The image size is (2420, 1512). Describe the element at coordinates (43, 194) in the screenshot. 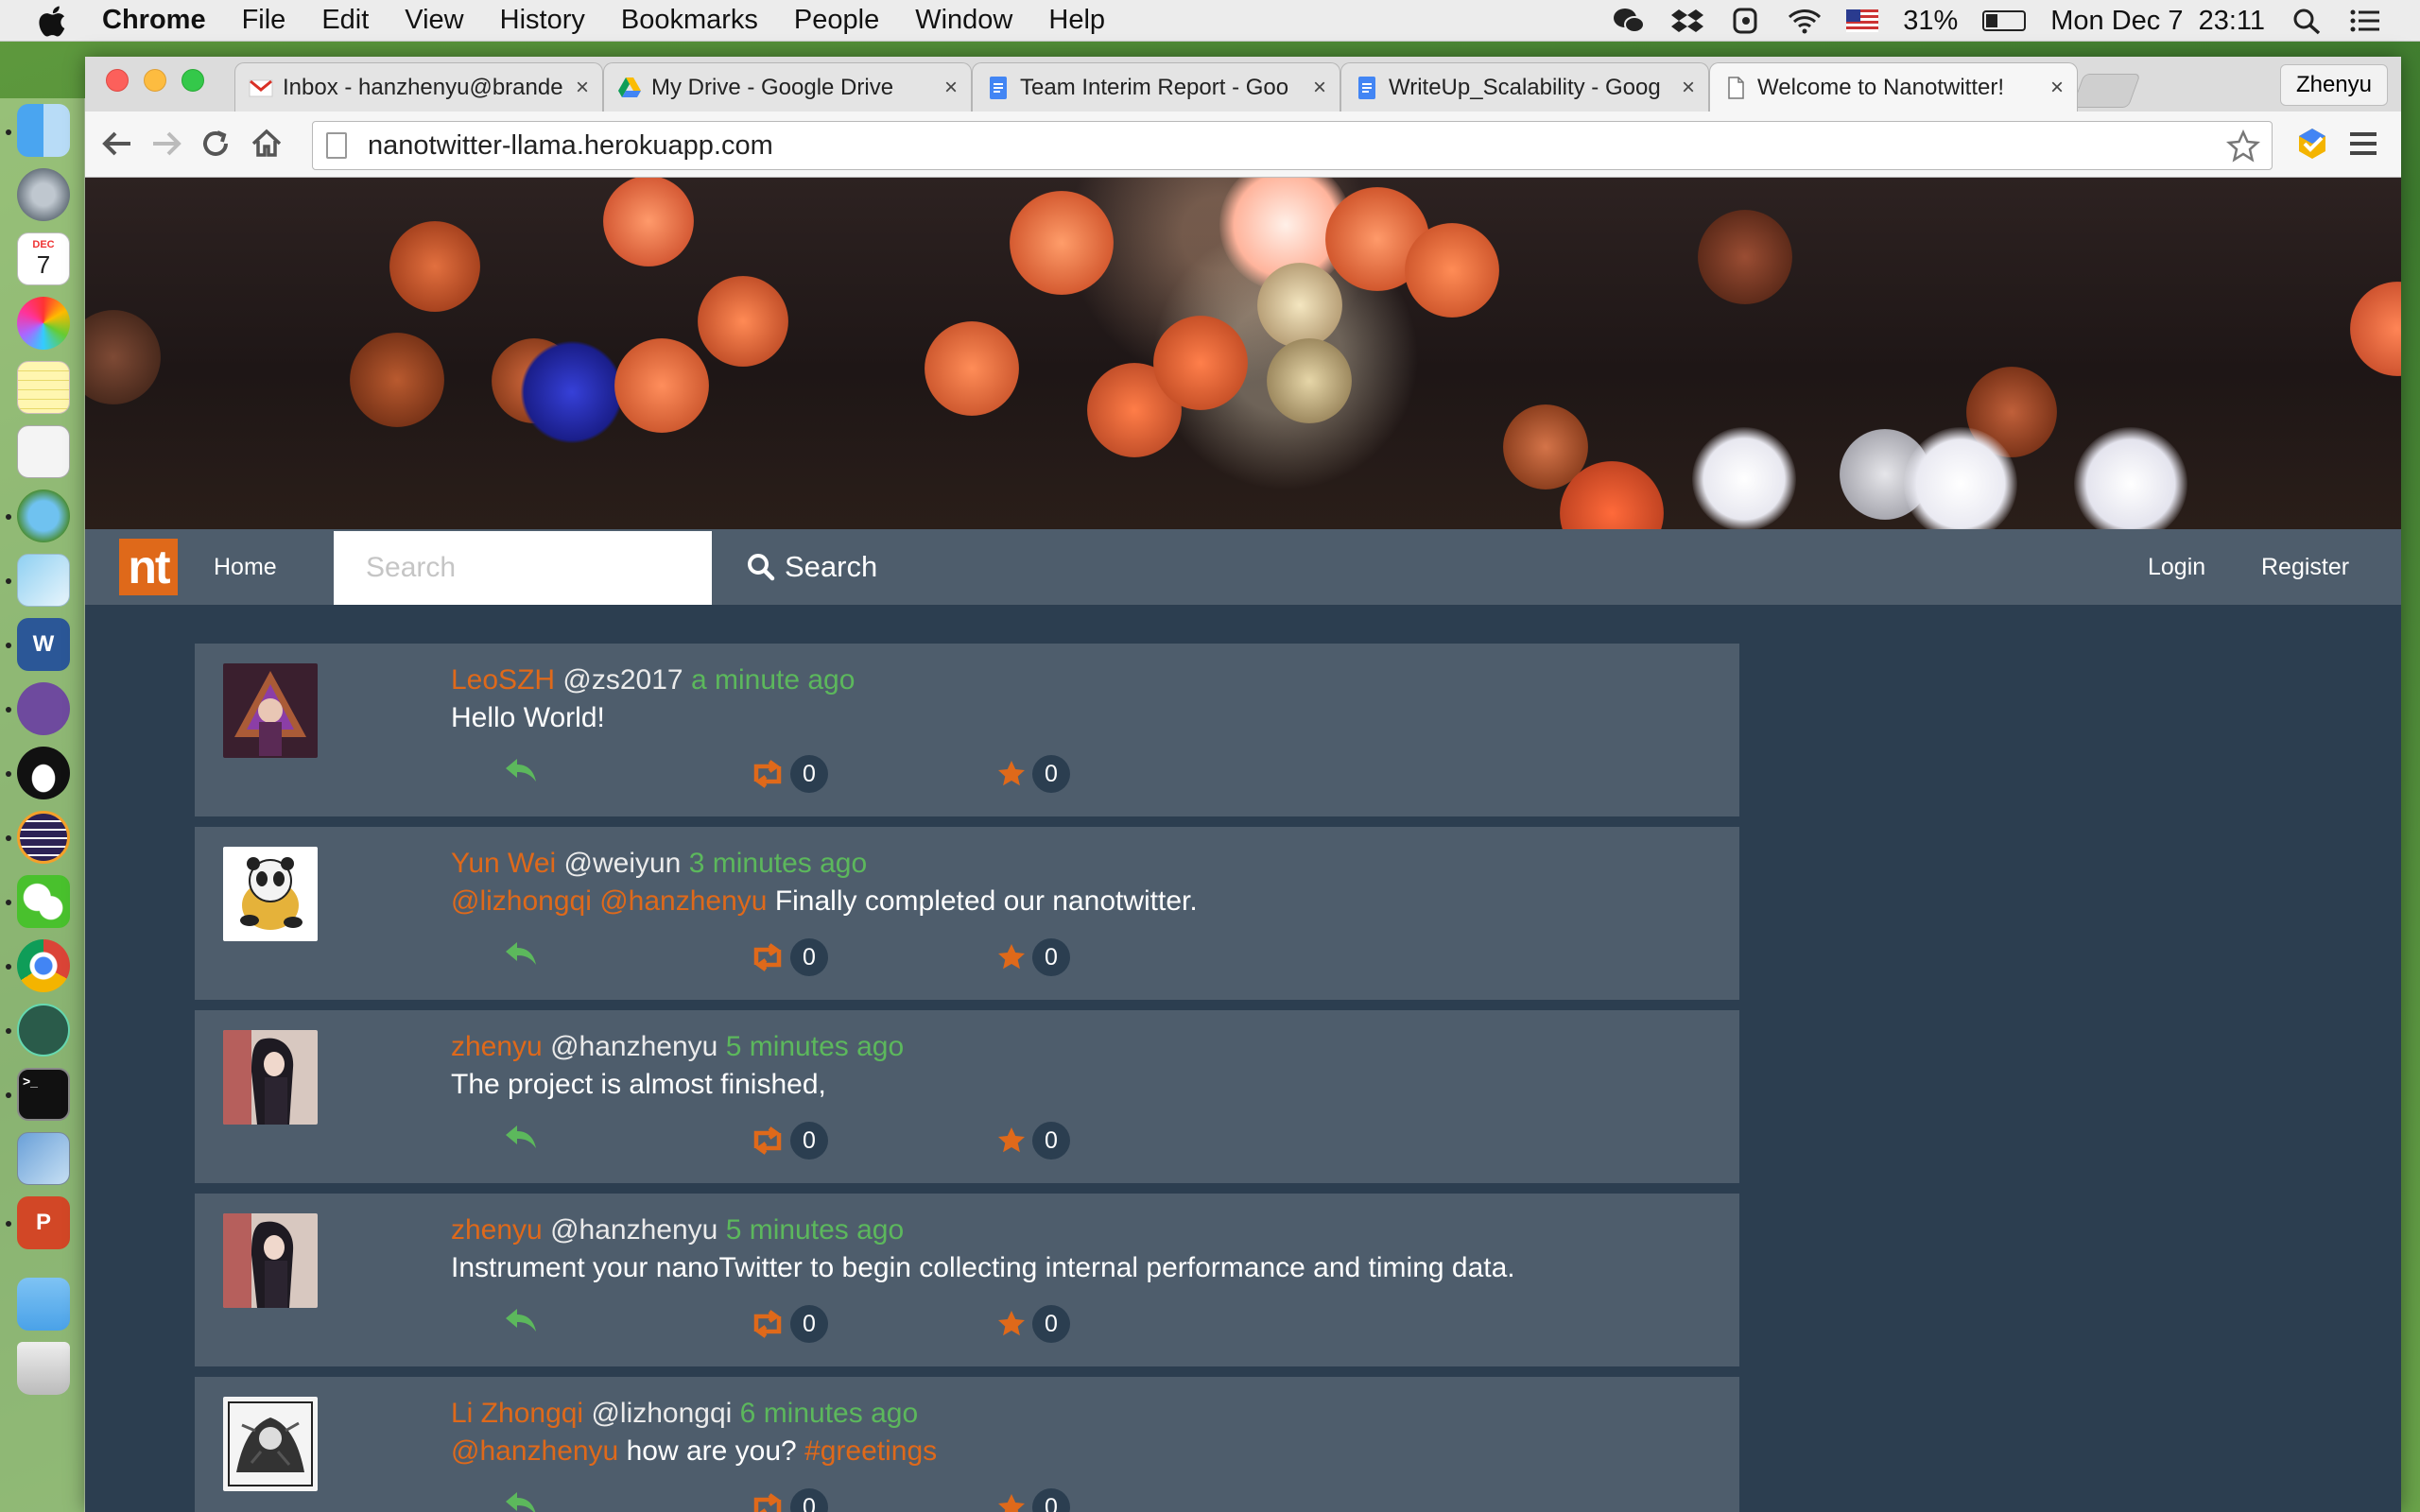

I see `launchpad-icon` at that location.